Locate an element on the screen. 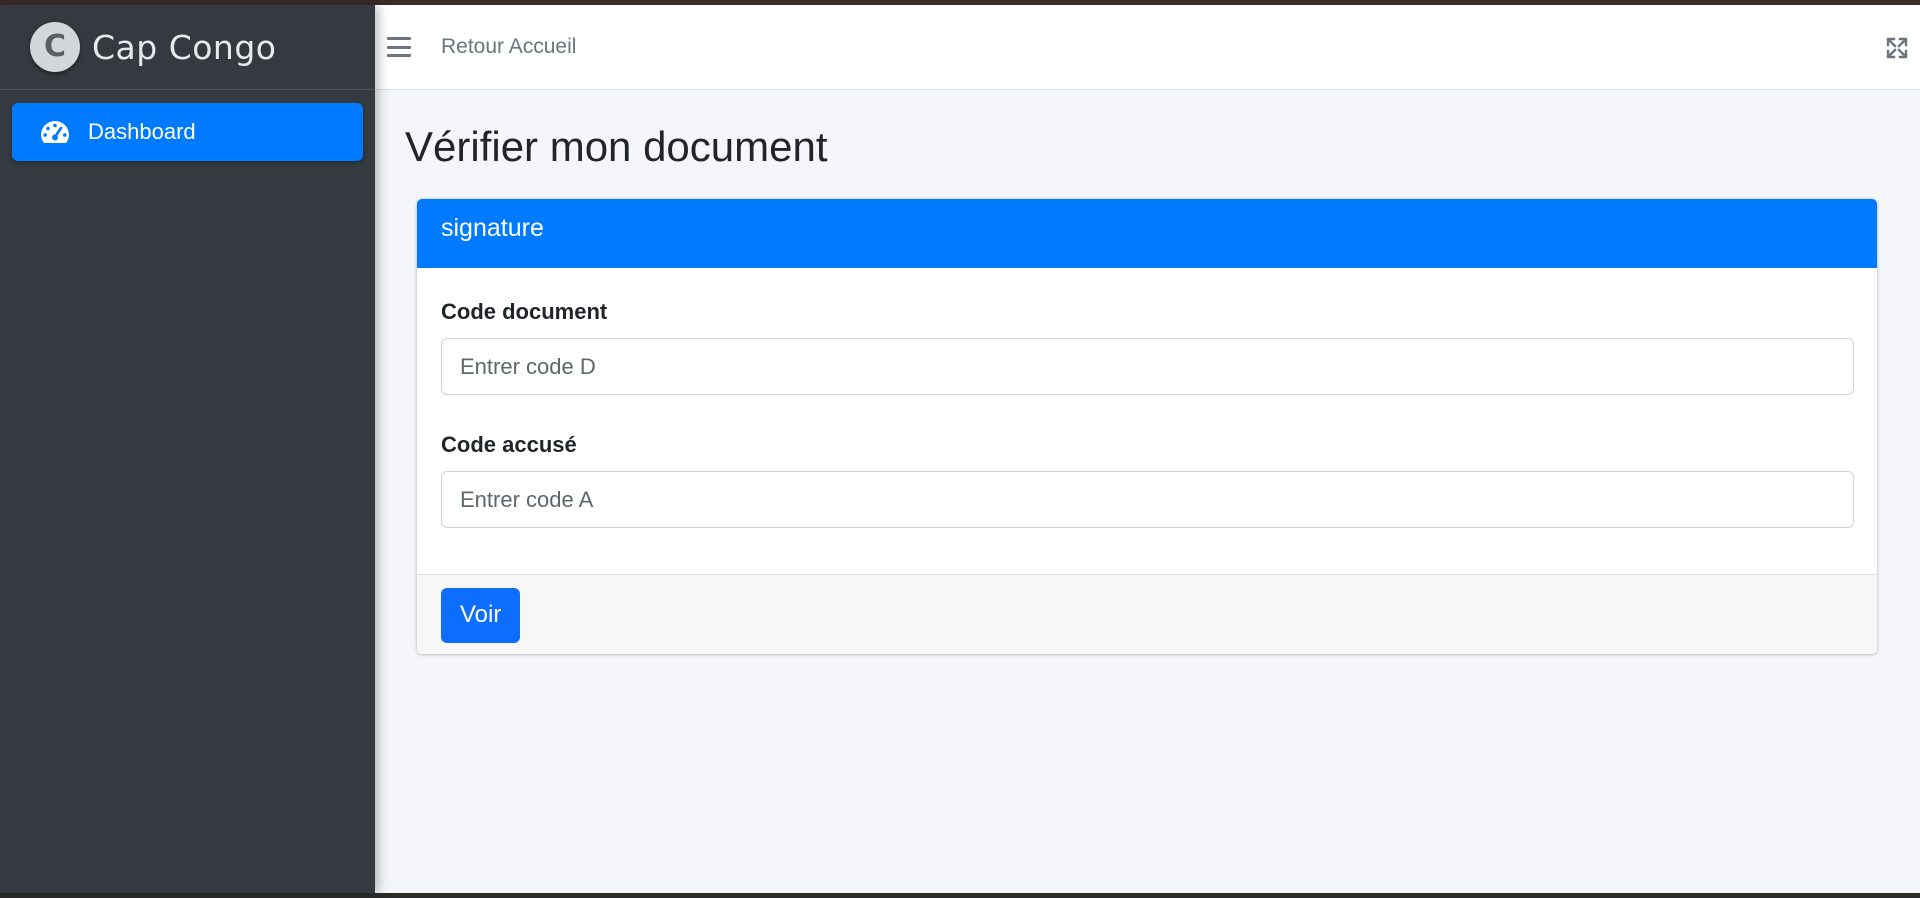  tachometer-icon is located at coordinates (55, 132).